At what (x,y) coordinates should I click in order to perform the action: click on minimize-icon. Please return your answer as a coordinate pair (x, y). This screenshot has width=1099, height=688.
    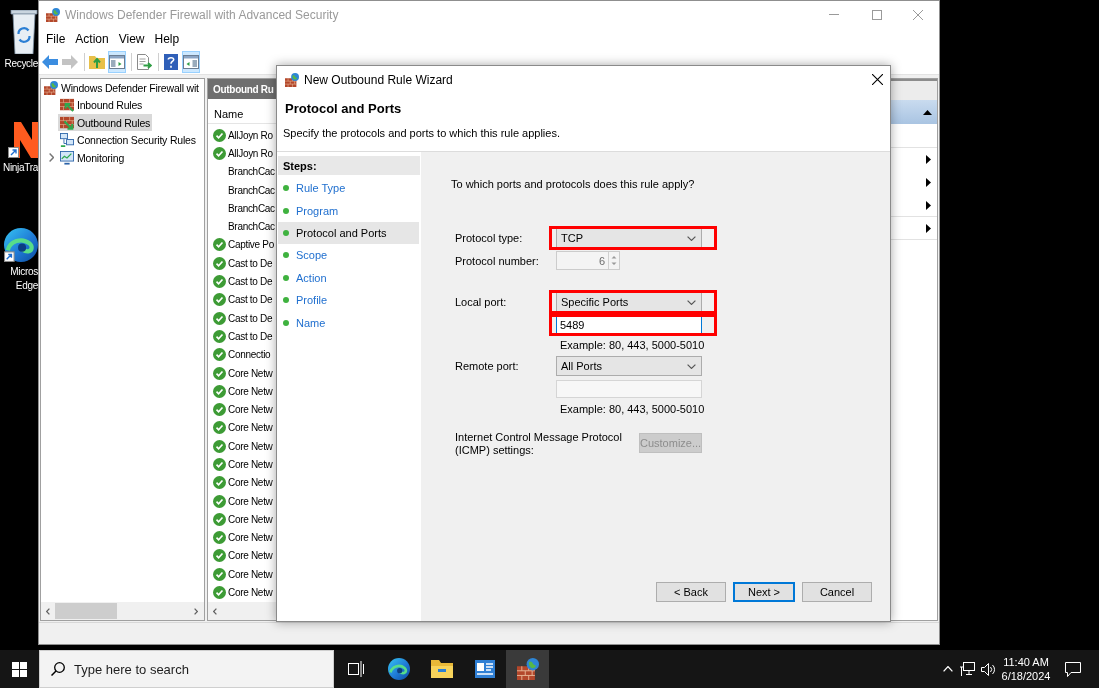
    Looking at the image, I should click on (834, 14).